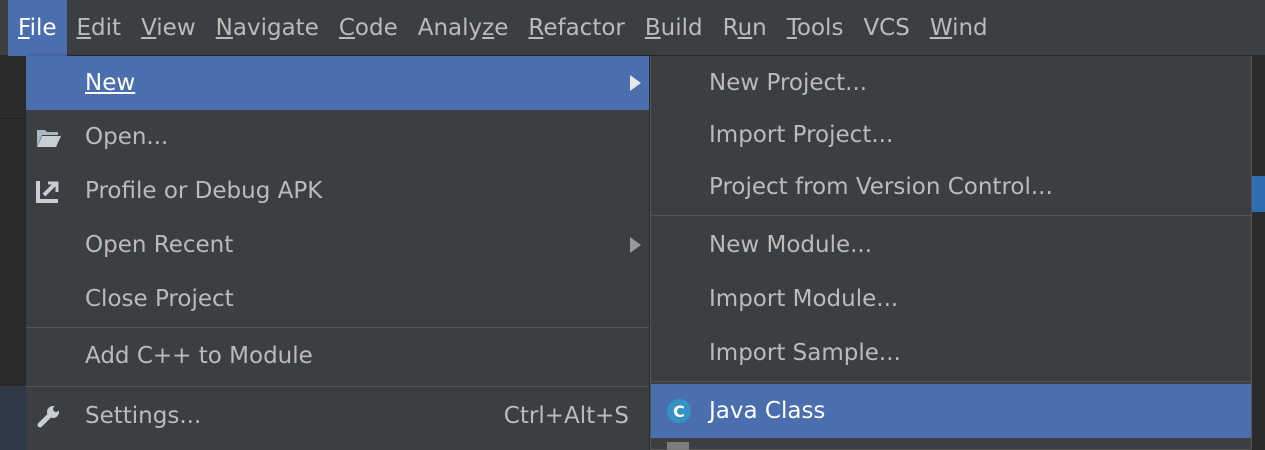 This screenshot has height=450, width=1265. Describe the element at coordinates (337, 245) in the screenshot. I see `menu-item-open-recent: Open Recent` at that location.